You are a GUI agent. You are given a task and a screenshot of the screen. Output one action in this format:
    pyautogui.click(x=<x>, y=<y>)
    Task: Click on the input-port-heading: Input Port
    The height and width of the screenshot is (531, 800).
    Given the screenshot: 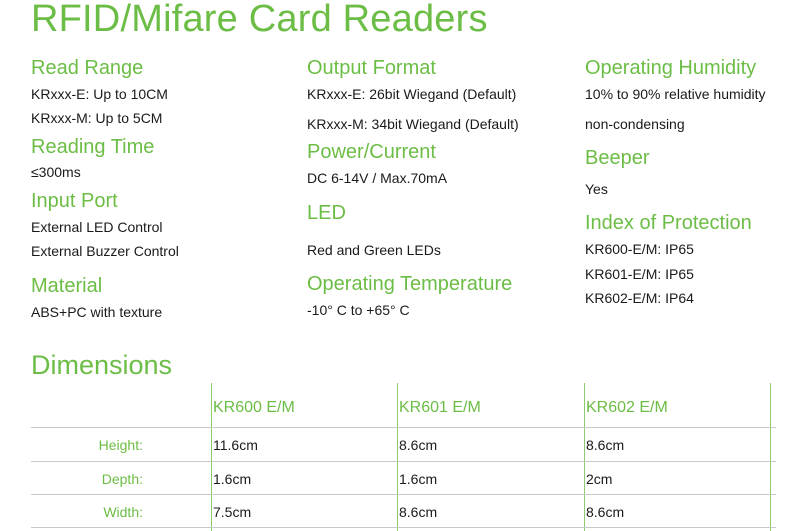 What is the action you would take?
    pyautogui.click(x=74, y=201)
    